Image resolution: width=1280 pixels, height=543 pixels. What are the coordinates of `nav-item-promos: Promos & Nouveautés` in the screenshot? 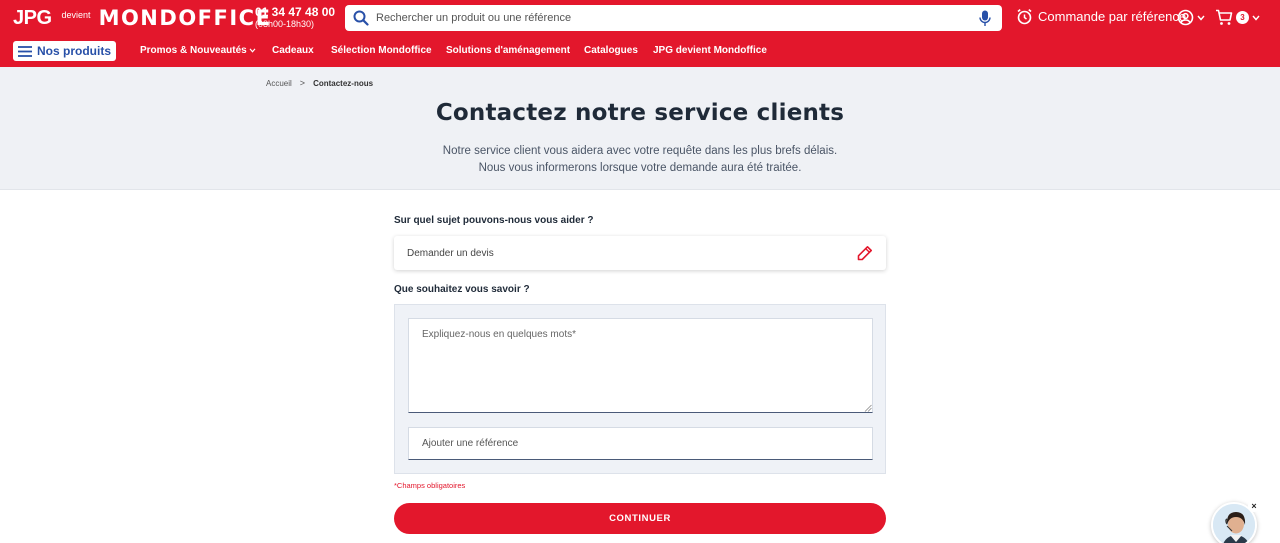 It's located at (198, 50).